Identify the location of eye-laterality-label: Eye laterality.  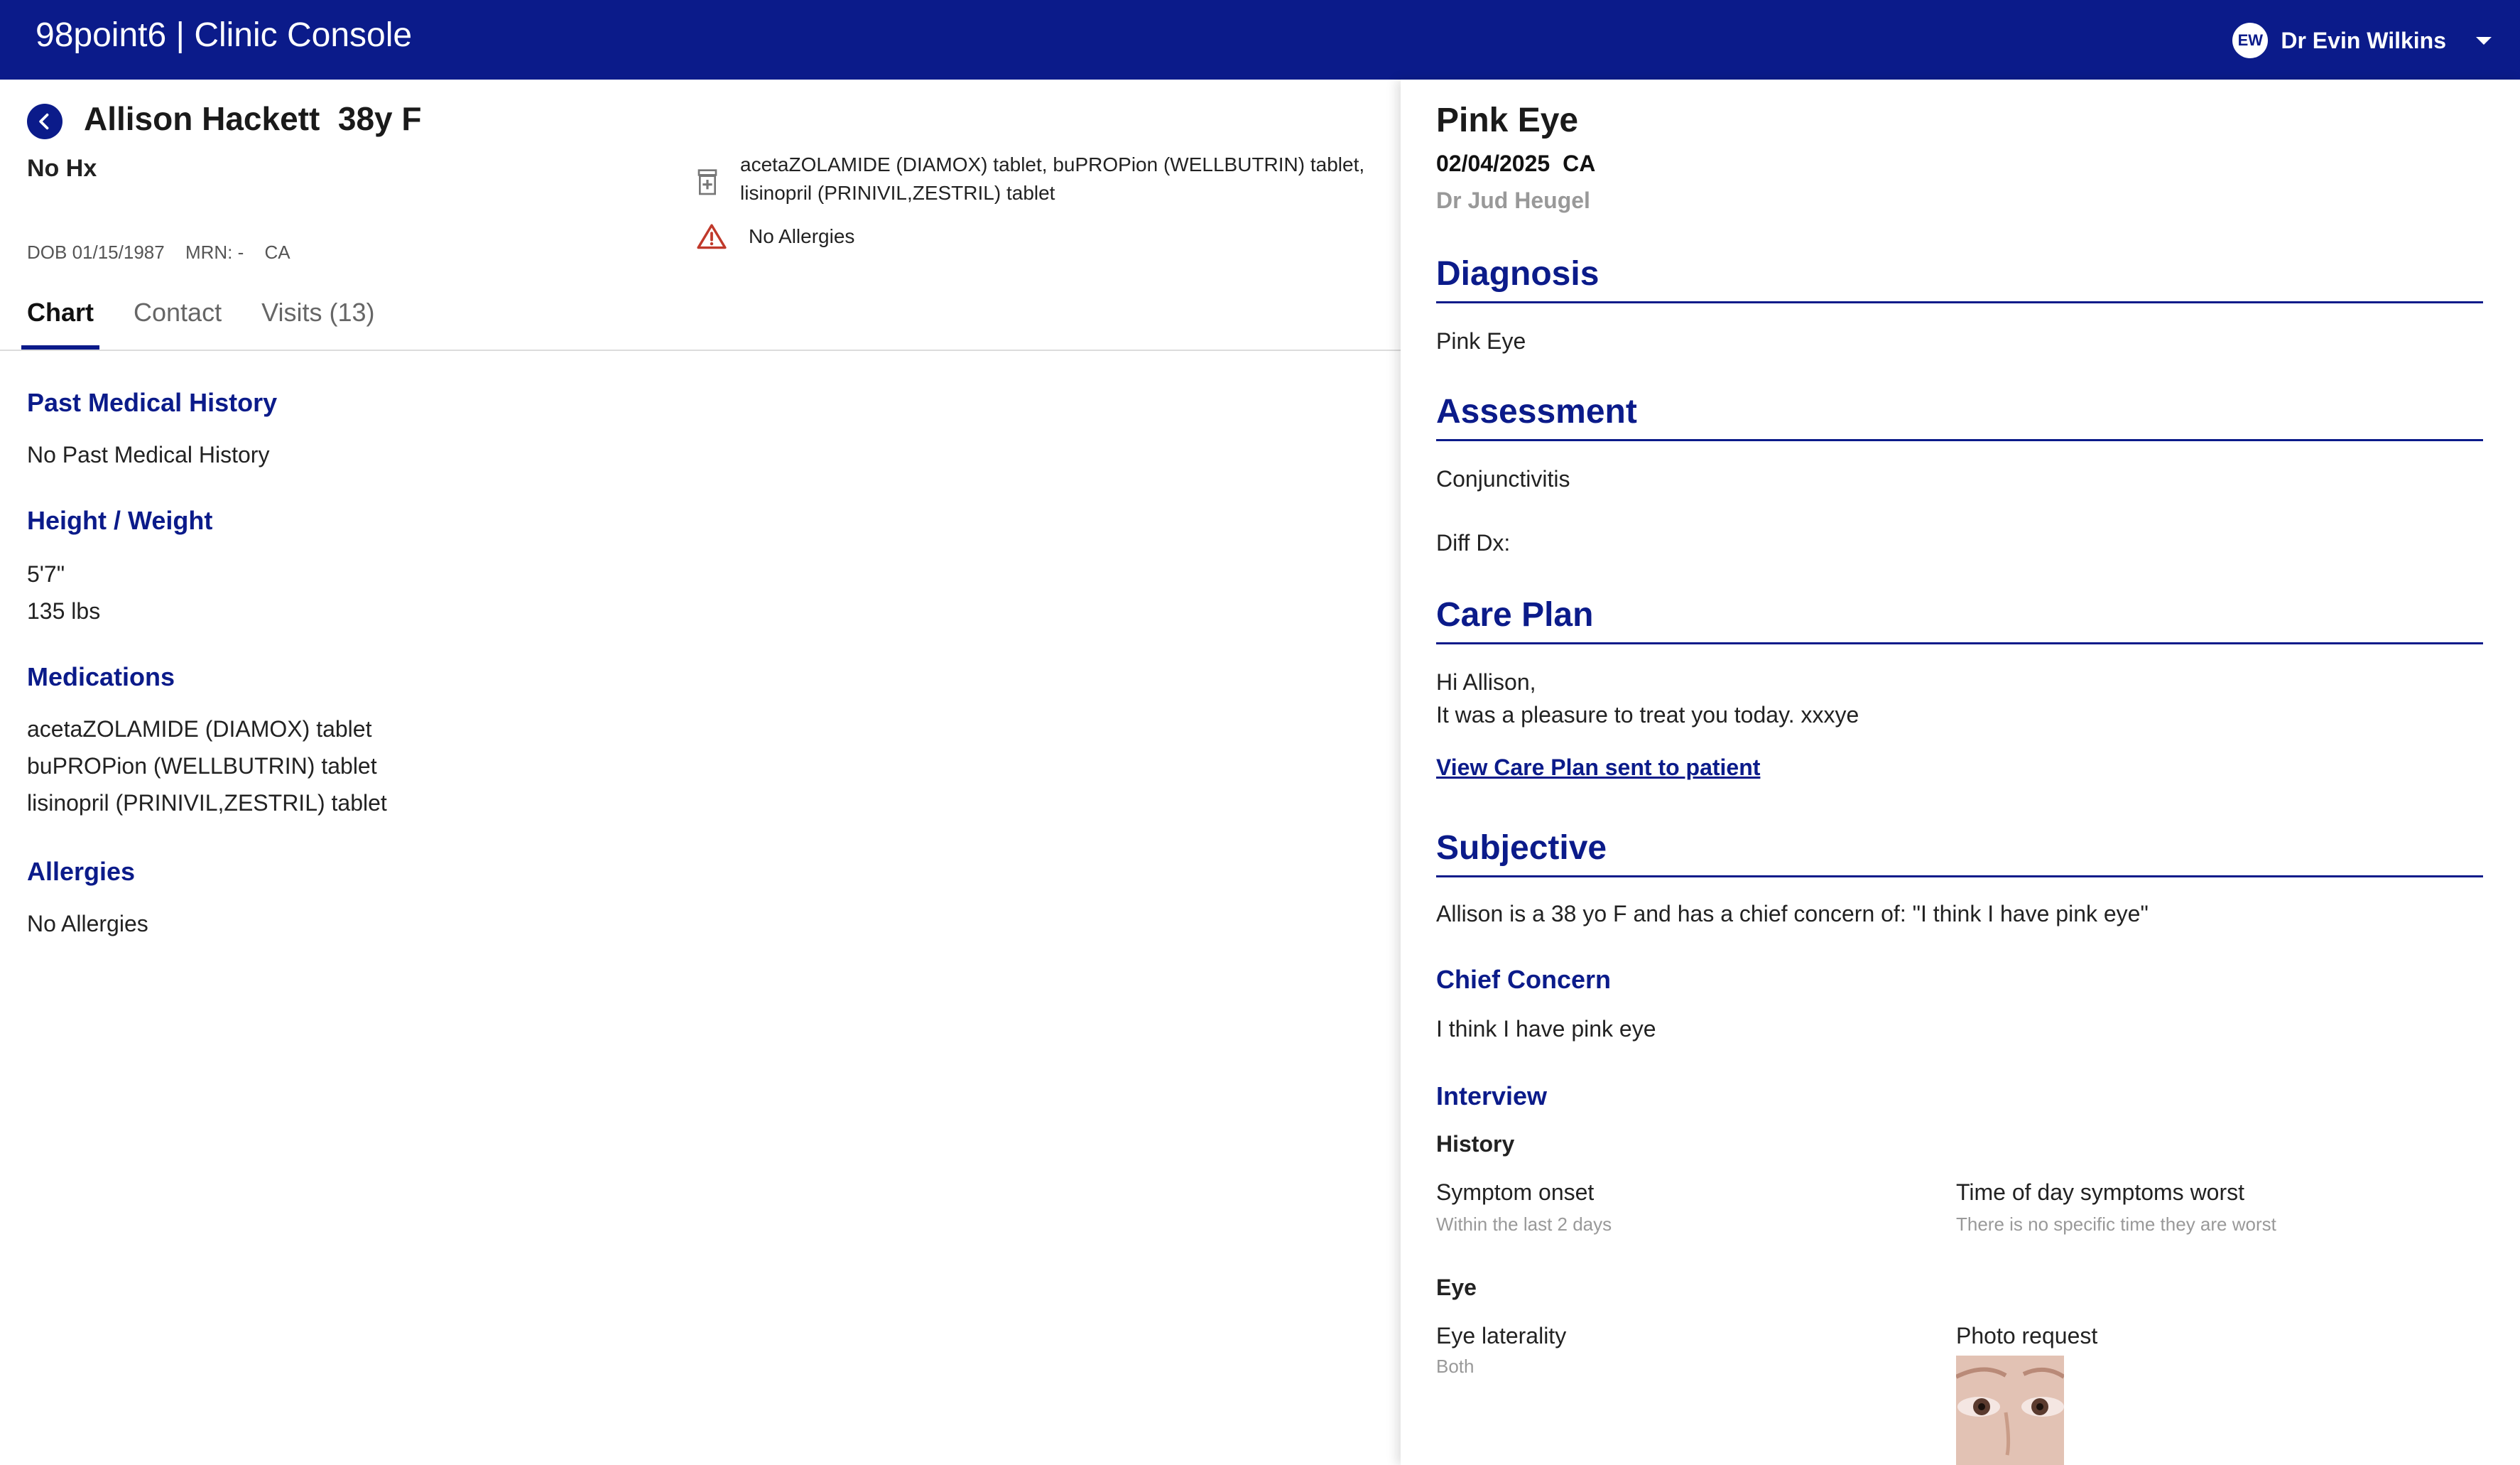
(1502, 1335).